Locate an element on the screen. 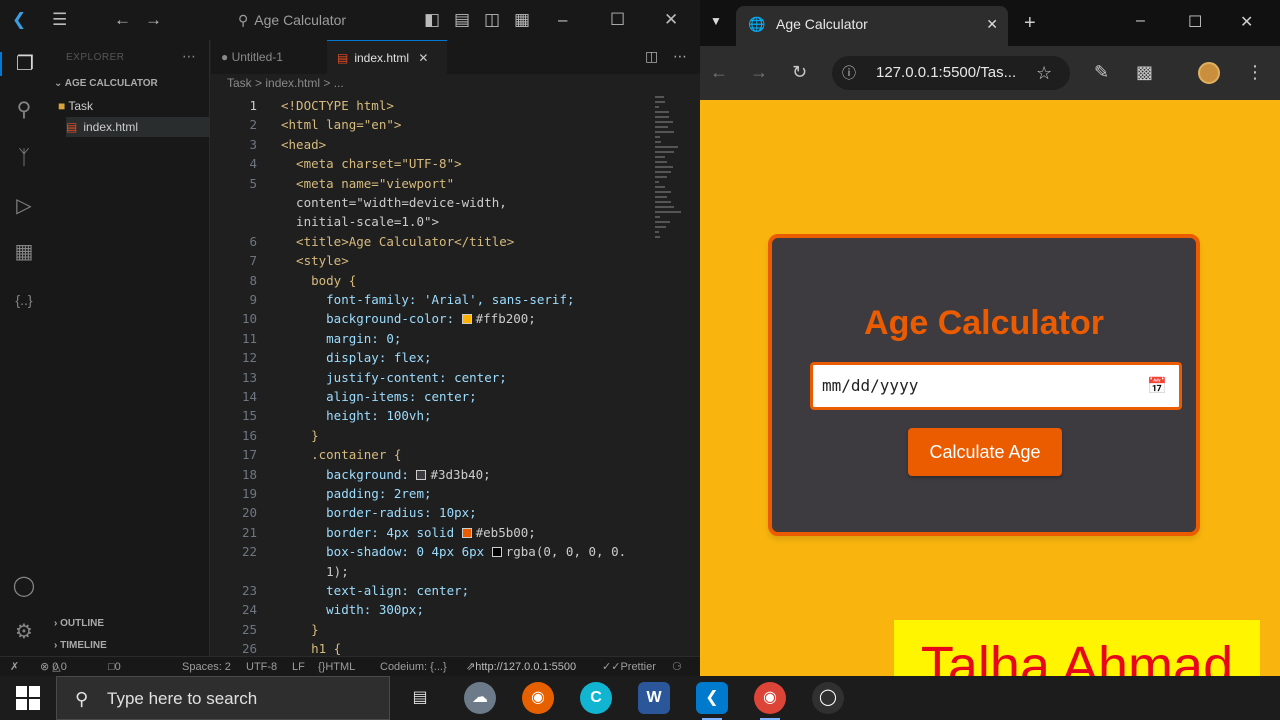 The height and width of the screenshot is (720, 1280). code-line: 3 <head> is located at coordinates (431, 144).